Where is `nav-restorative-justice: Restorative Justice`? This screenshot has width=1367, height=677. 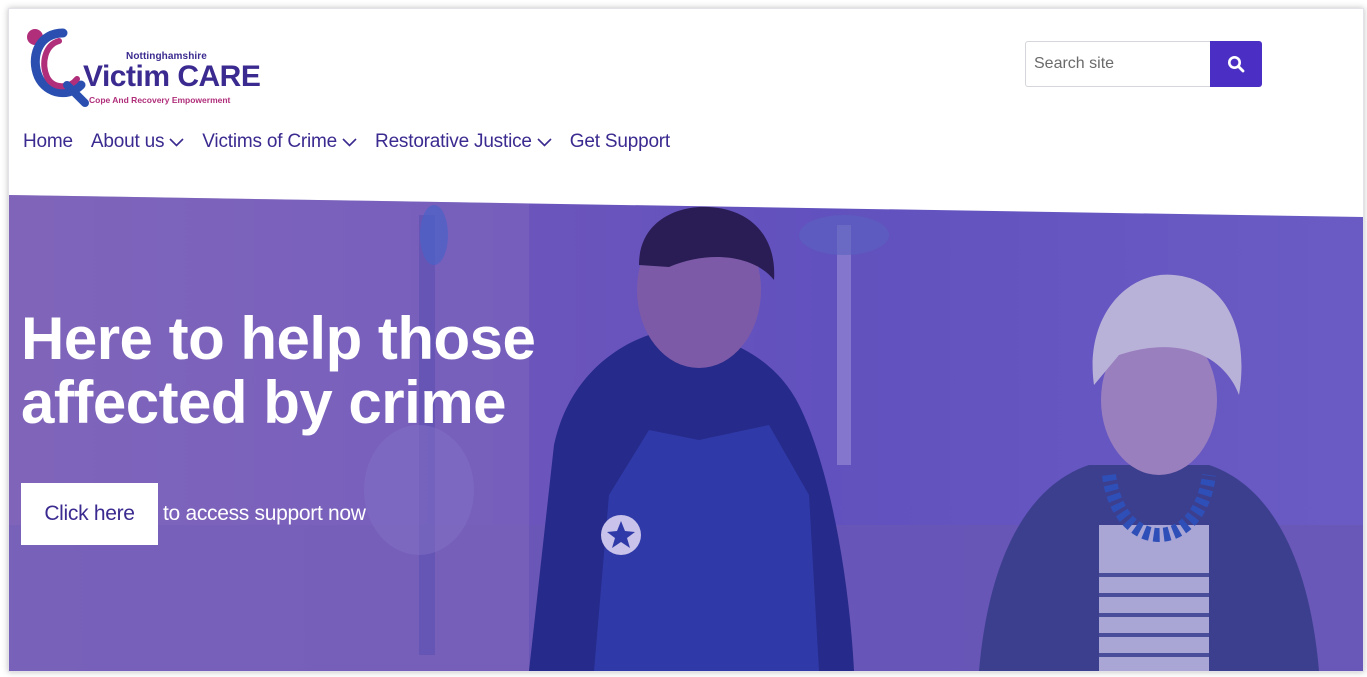
nav-restorative-justice: Restorative Justice is located at coordinates (463, 142).